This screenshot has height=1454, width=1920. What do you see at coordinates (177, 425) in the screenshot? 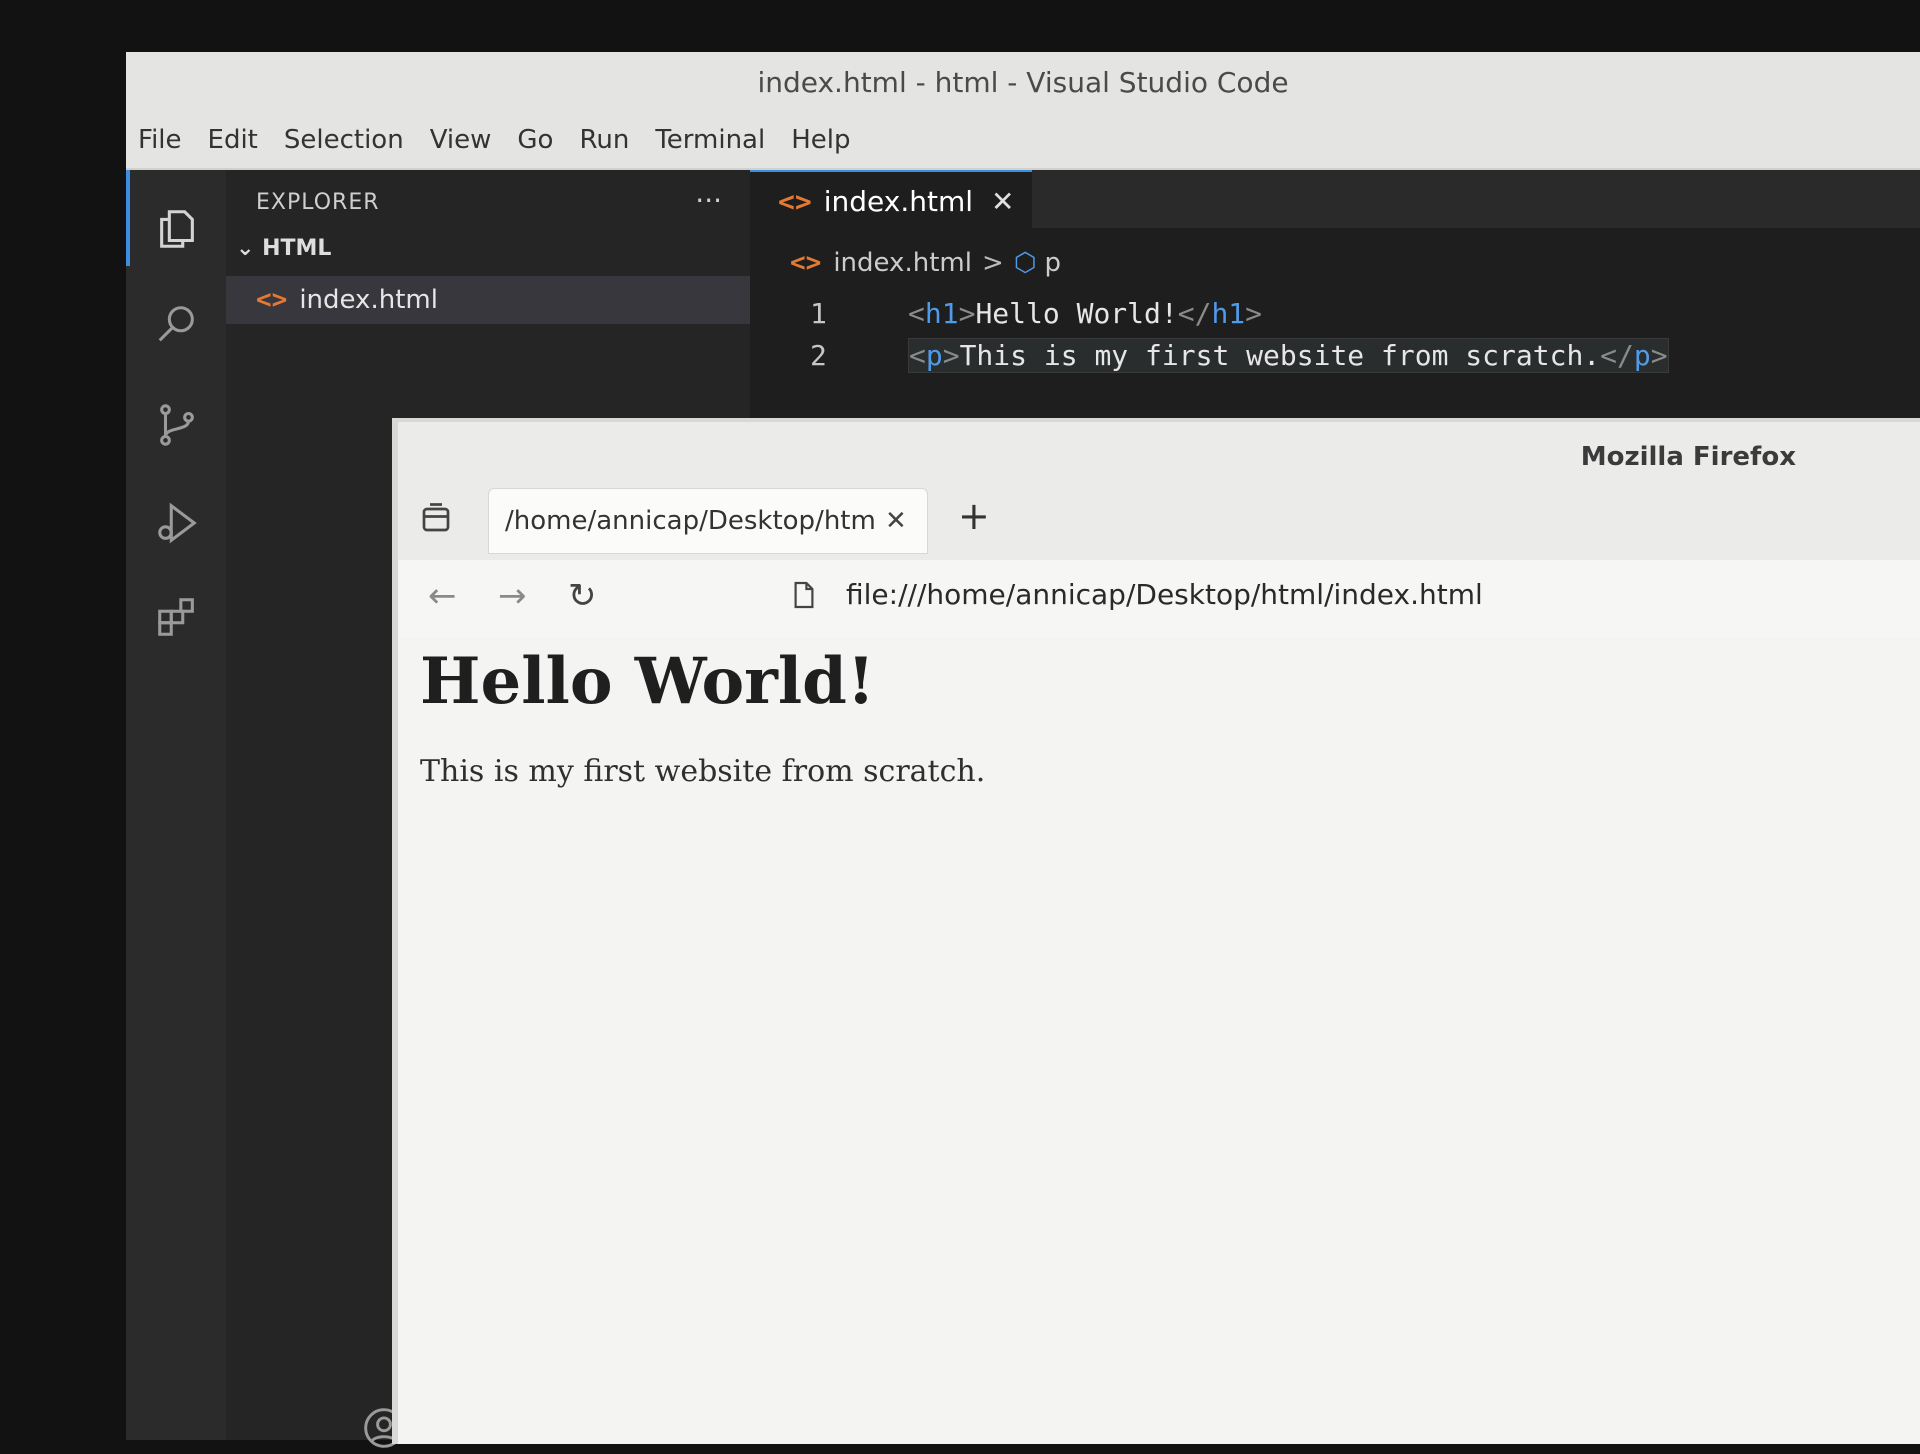
I see `source-control-icon` at bounding box center [177, 425].